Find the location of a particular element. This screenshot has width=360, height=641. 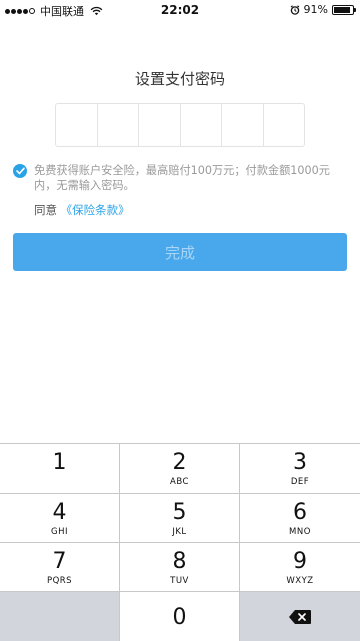

key-6: 6 MNO is located at coordinates (300, 518).